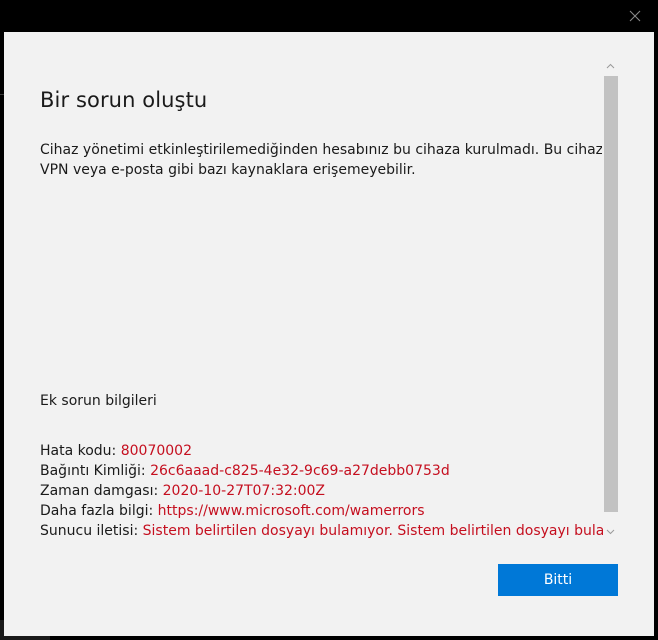 The width and height of the screenshot is (658, 640). I want to click on vertical-scrollbar, so click(610, 299).